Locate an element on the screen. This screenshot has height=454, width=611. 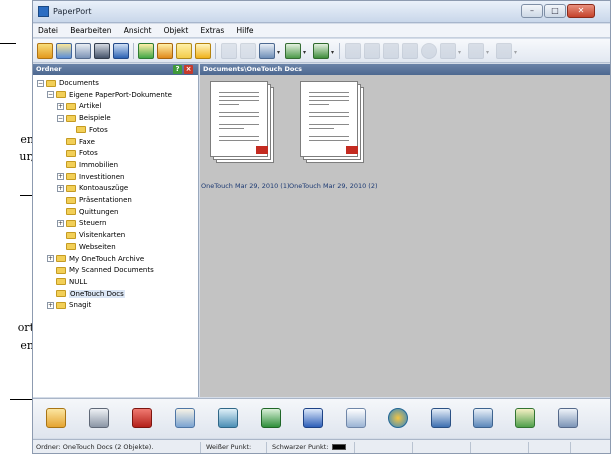
tree-item-label: Faxe is located at coordinates (87, 141).